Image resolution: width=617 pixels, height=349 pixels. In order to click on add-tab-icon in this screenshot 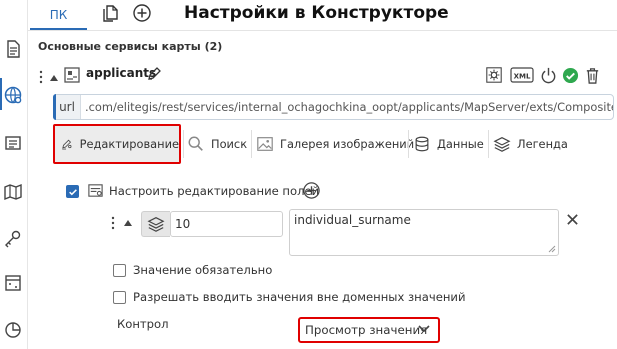, I will do `click(142, 13)`.